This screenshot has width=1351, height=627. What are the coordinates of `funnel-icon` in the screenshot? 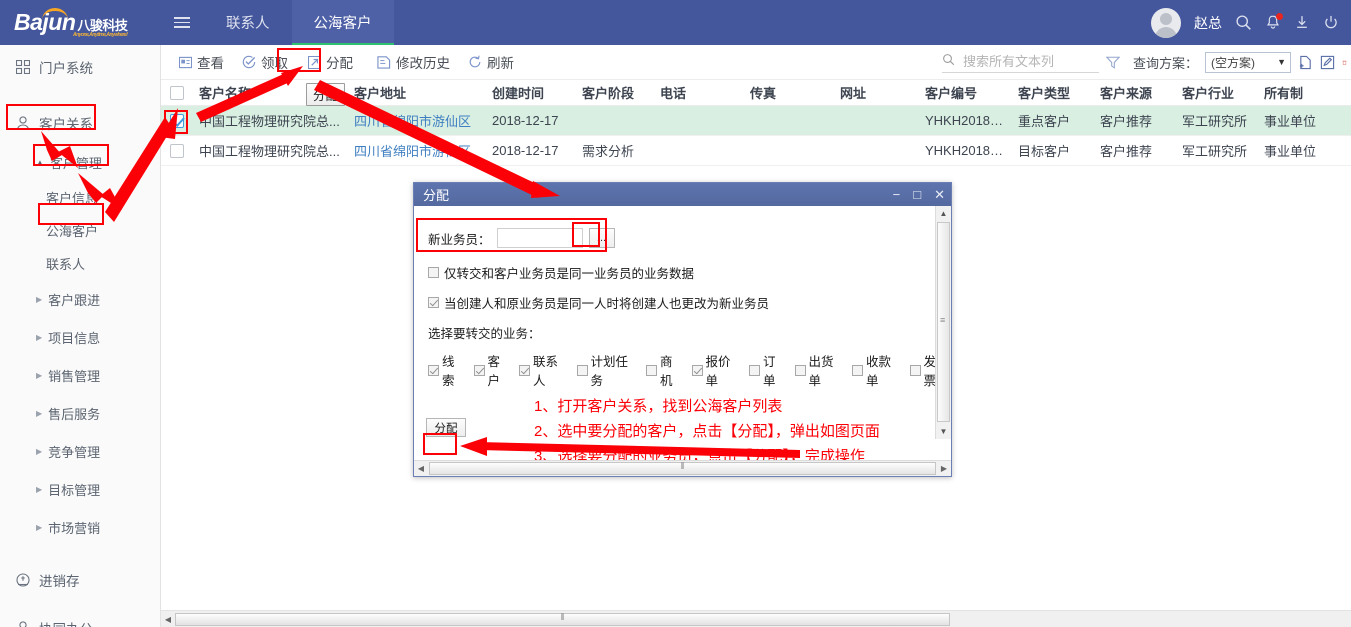 It's located at (1112, 62).